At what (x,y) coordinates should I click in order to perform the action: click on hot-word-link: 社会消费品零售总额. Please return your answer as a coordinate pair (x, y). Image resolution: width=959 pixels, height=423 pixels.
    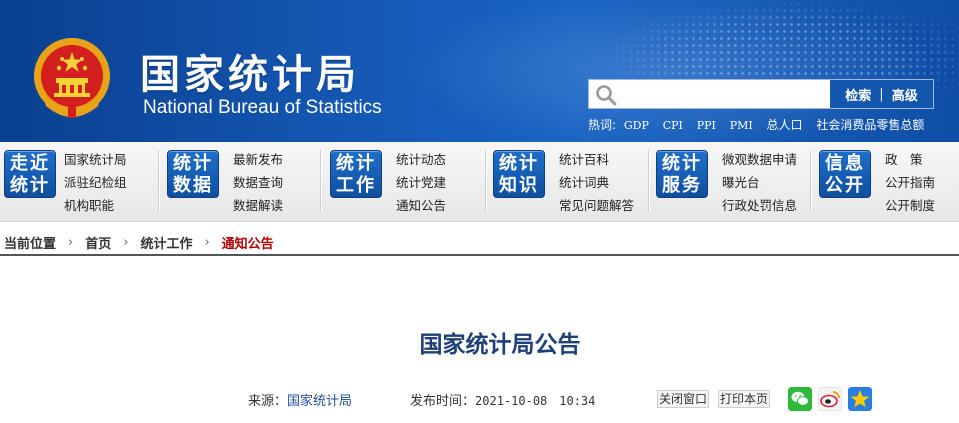
    Looking at the image, I should click on (870, 125).